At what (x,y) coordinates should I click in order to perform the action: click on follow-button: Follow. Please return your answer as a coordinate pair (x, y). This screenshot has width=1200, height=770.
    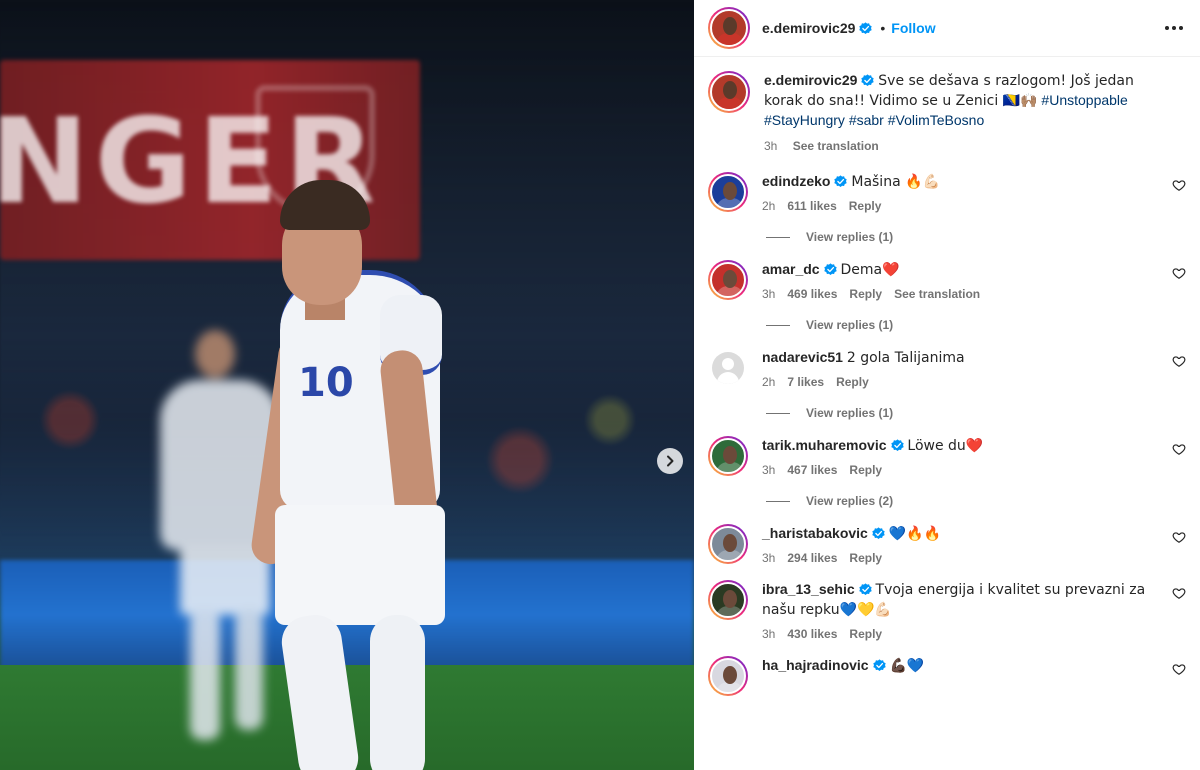
    Looking at the image, I should click on (913, 28).